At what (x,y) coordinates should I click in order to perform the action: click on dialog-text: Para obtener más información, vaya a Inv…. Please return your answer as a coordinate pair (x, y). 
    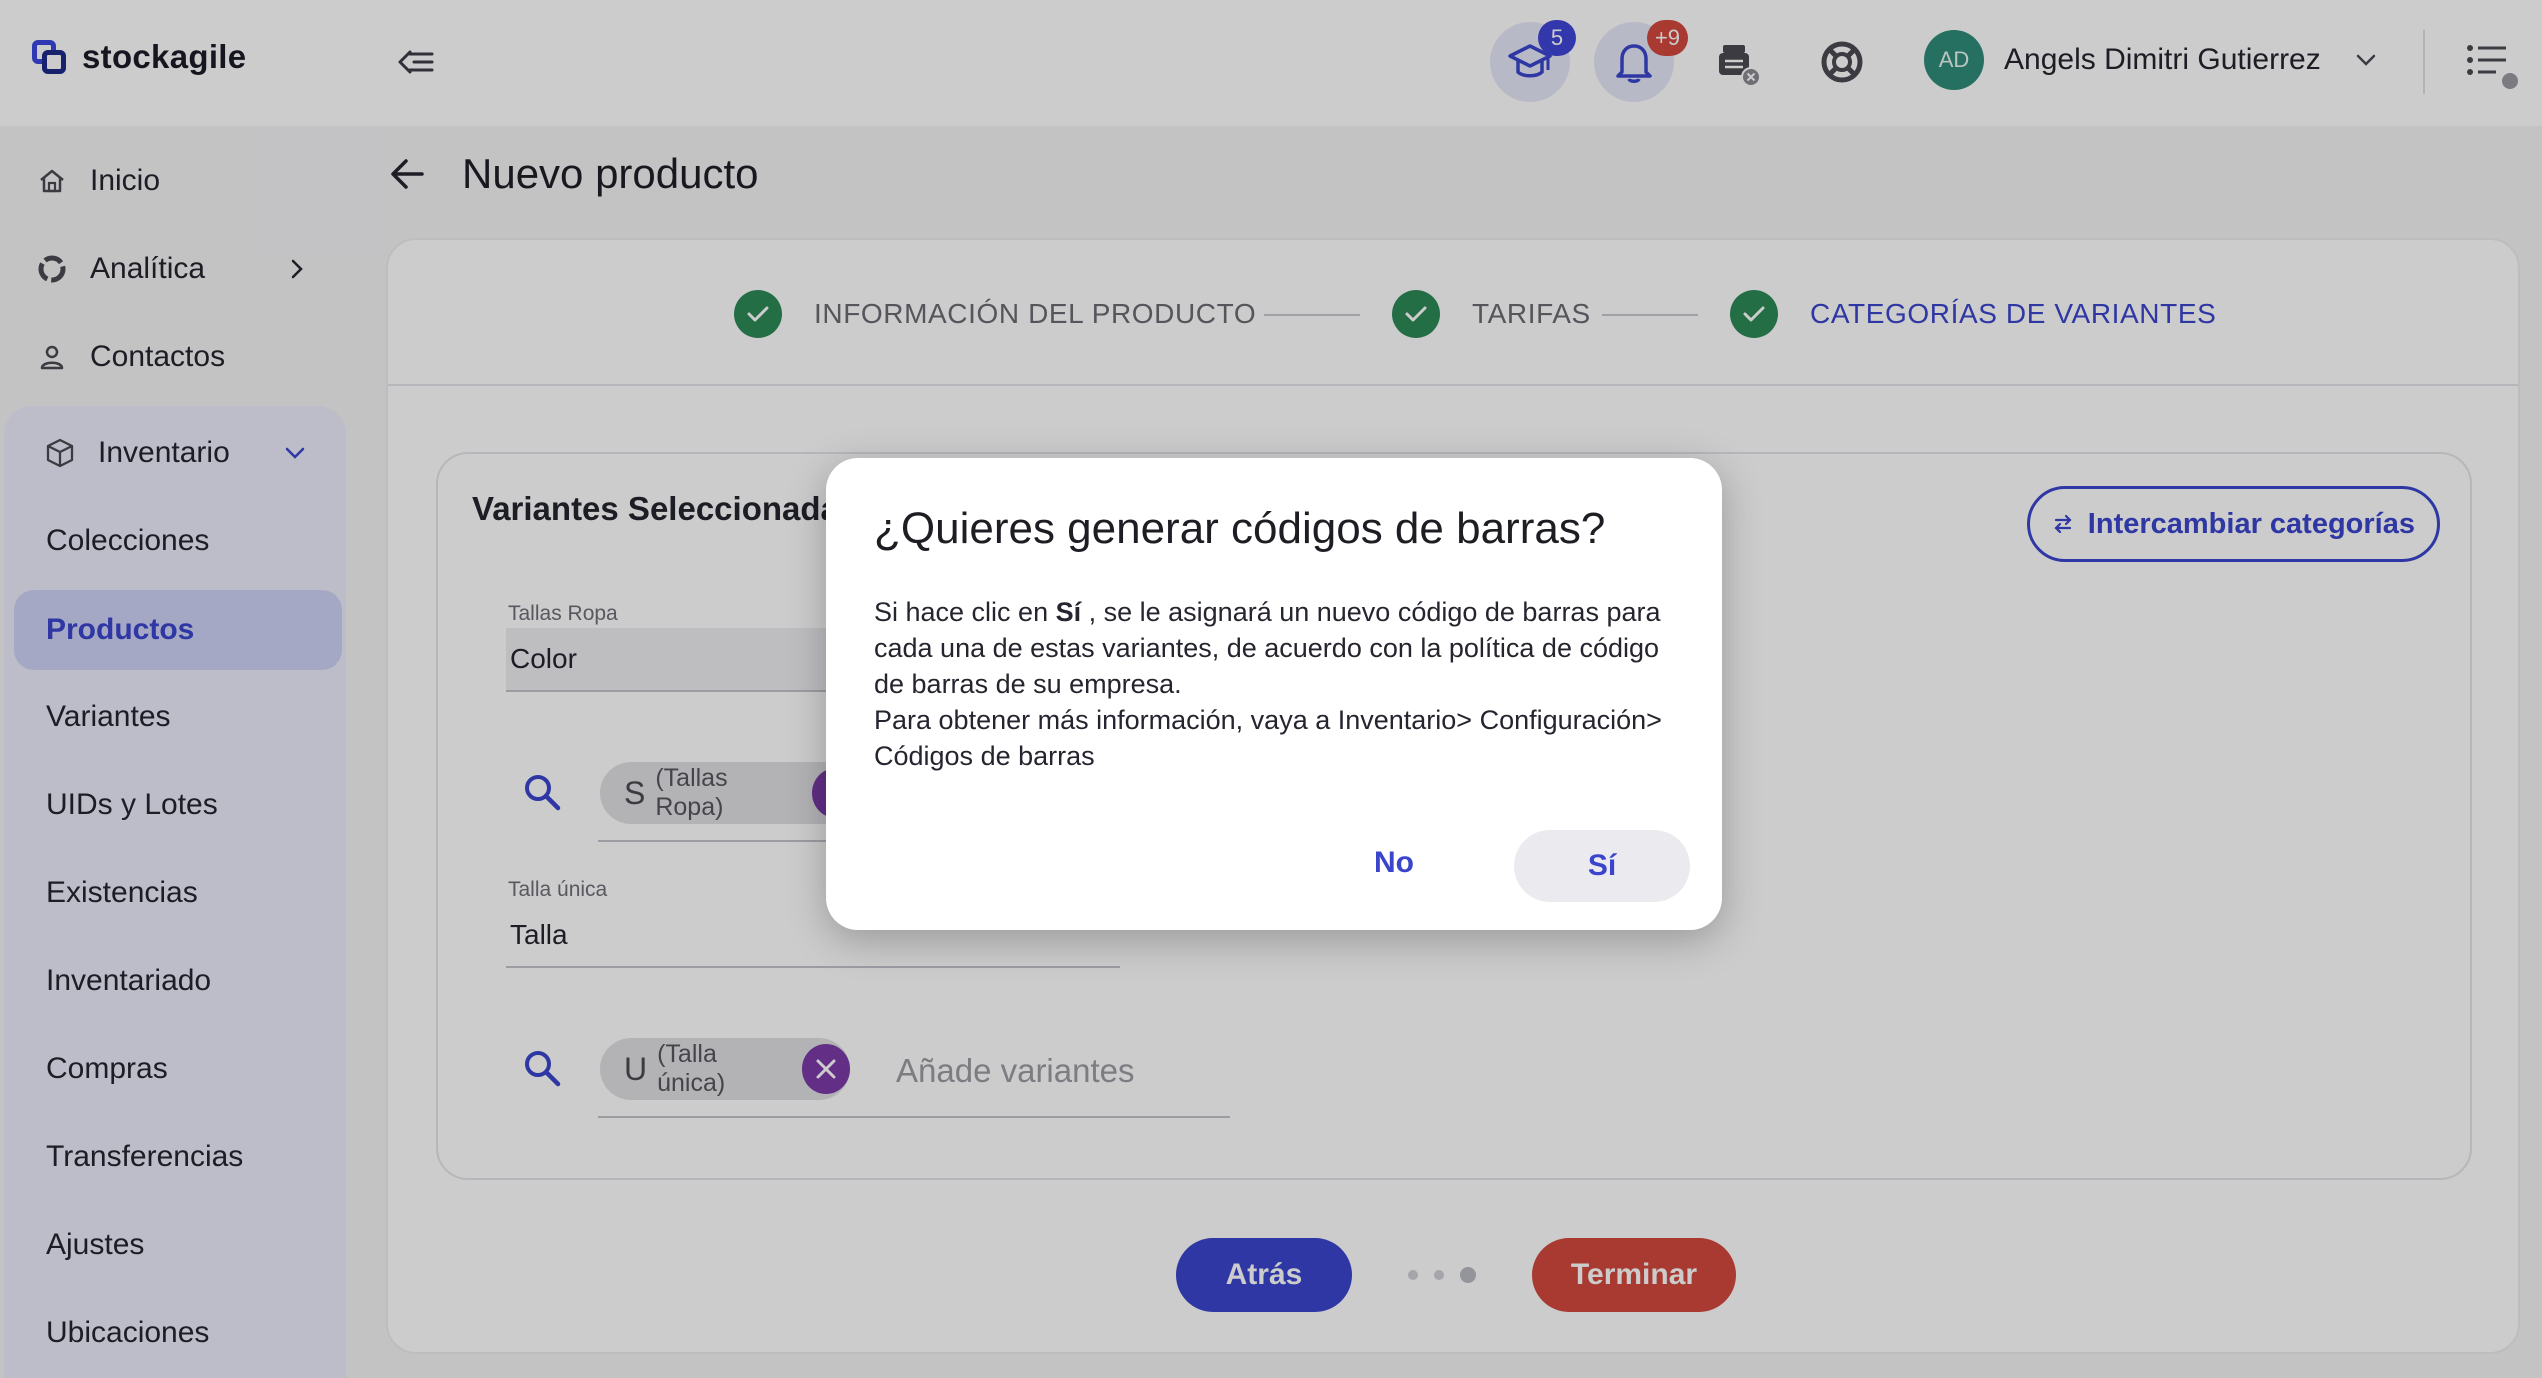
    Looking at the image, I should click on (1268, 738).